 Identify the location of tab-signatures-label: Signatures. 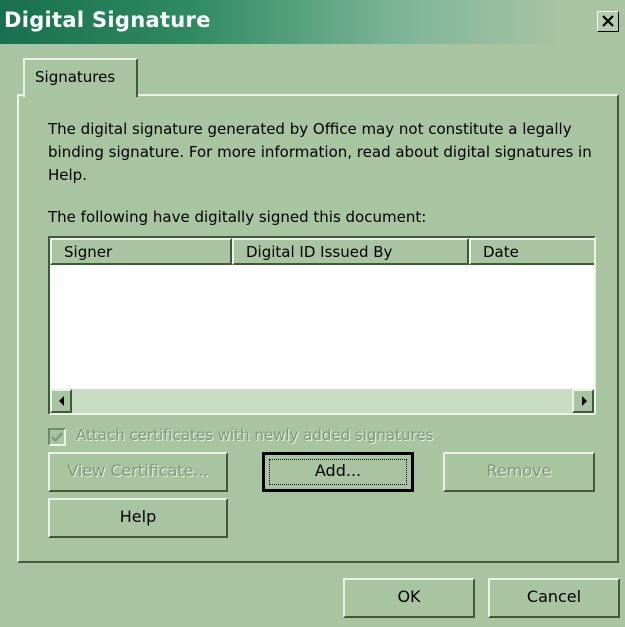
(75, 77).